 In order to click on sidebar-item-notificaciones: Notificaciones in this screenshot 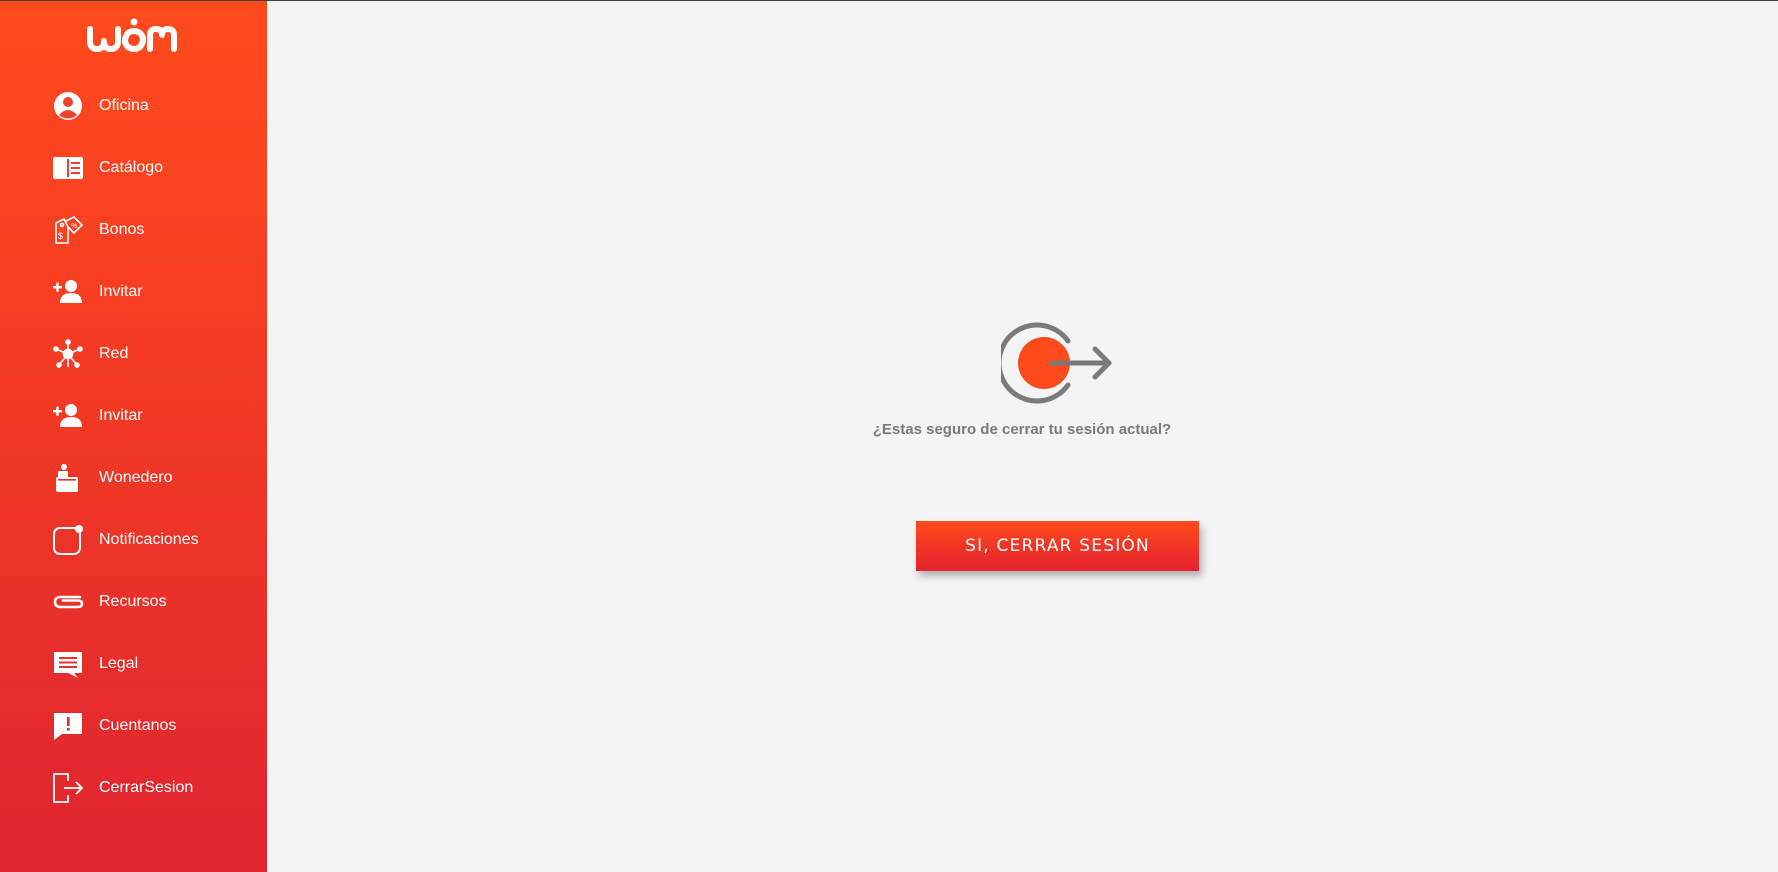, I will do `click(133, 540)`.